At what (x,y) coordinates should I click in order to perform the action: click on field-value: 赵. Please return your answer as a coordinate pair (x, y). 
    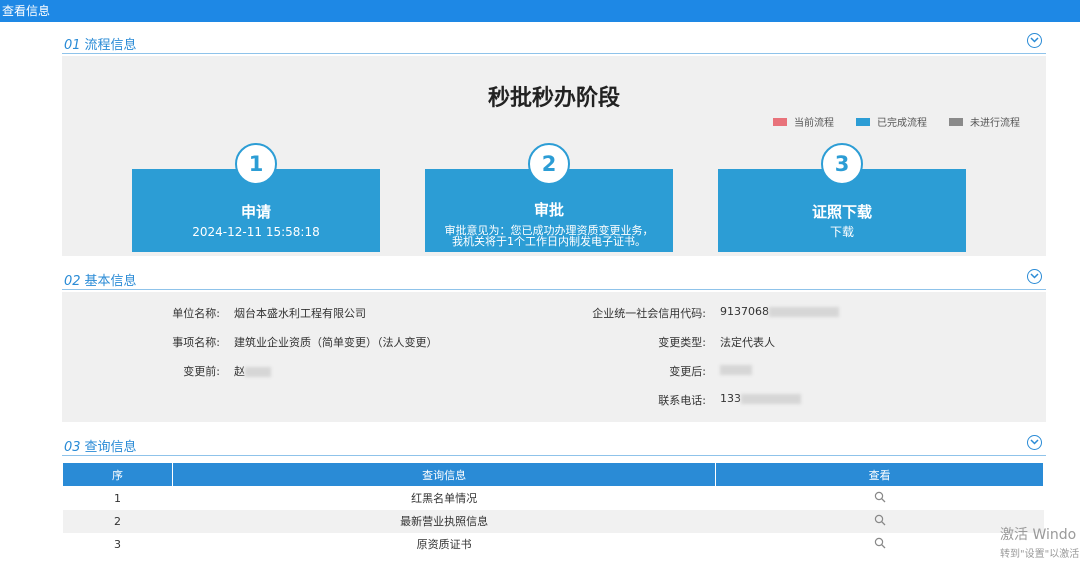
    Looking at the image, I should click on (252, 371).